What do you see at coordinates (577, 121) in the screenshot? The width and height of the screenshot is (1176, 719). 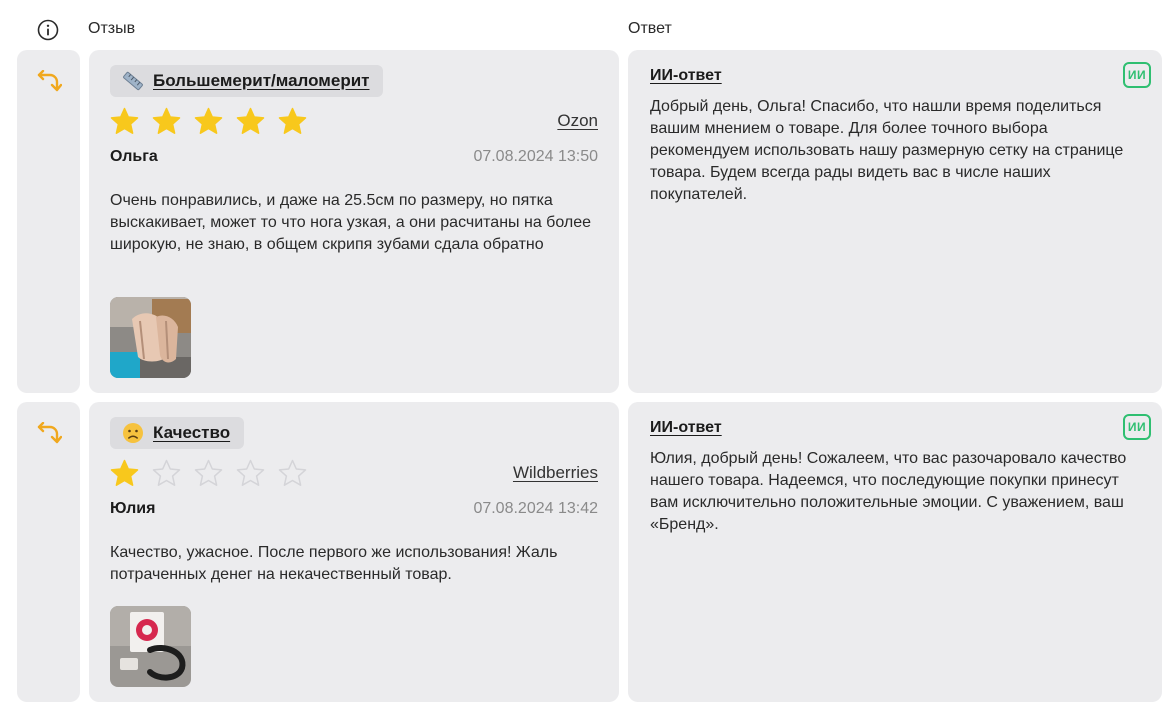 I see `platform-link: Ozon` at bounding box center [577, 121].